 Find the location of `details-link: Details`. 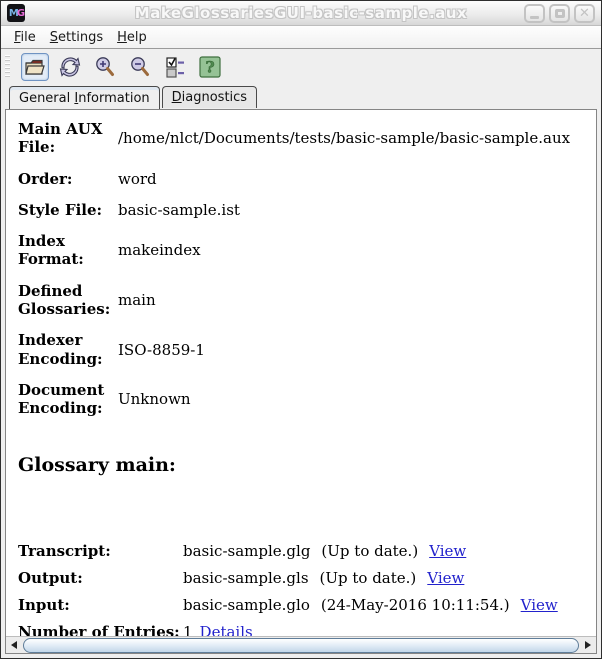

details-link: Details is located at coordinates (226, 629).